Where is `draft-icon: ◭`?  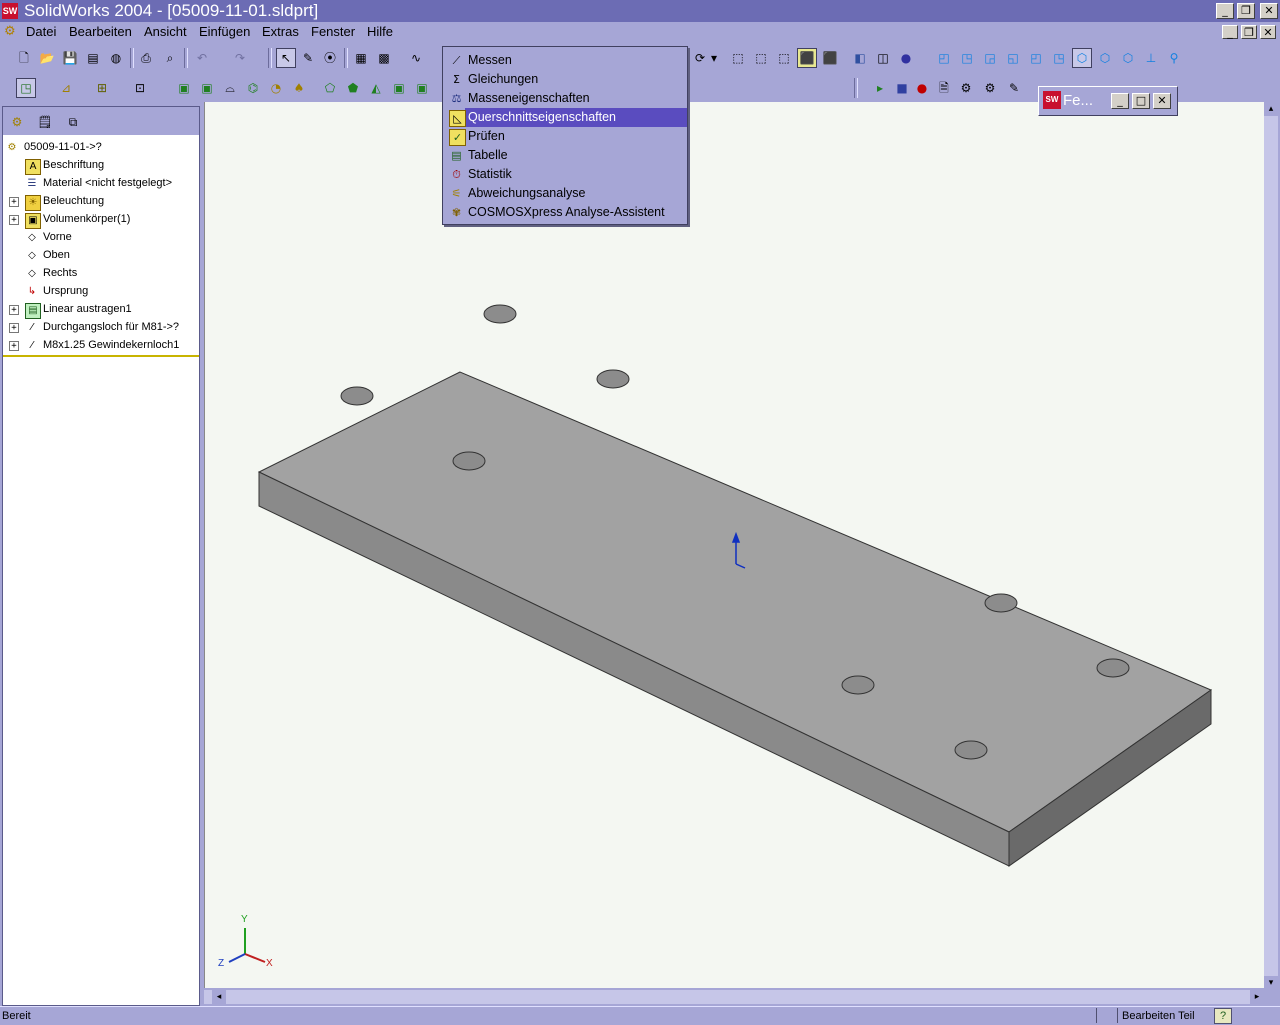 draft-icon: ◭ is located at coordinates (376, 88).